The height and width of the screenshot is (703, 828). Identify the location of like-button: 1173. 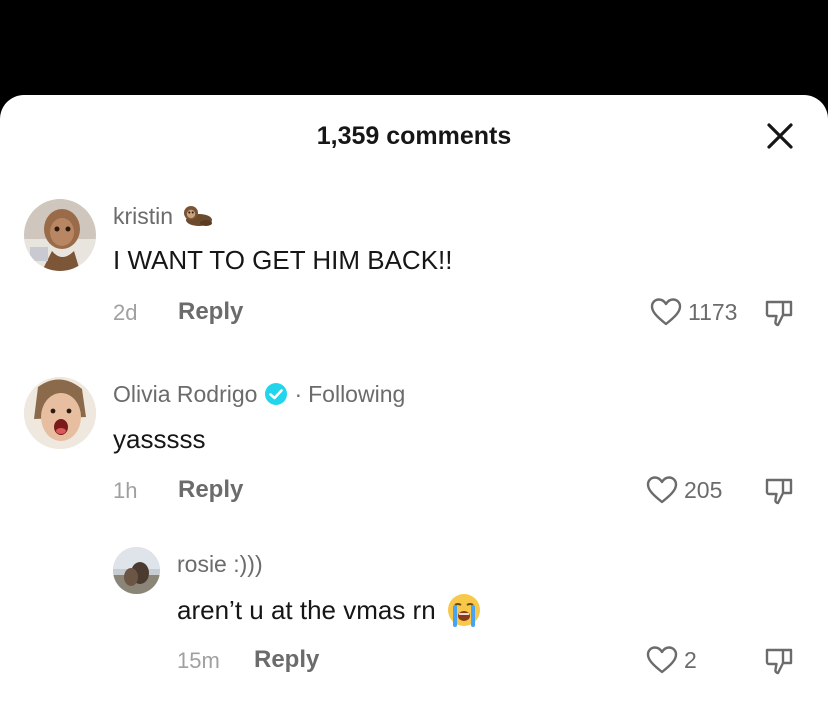
(693, 312).